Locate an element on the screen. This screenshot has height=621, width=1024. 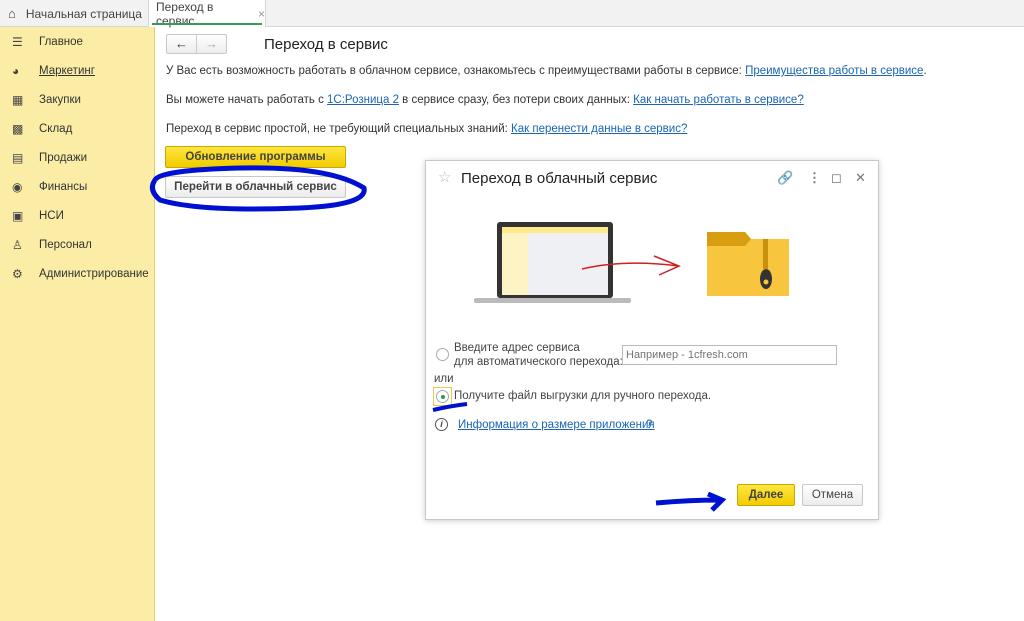
sidebar-item-sales: ▤ Продажи is located at coordinates (49, 158).